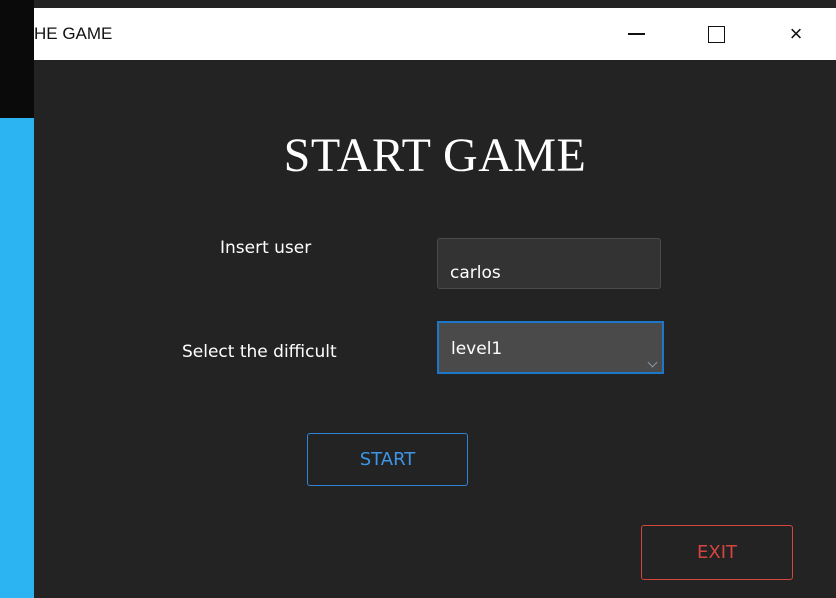 The height and width of the screenshot is (598, 836). What do you see at coordinates (435, 34) in the screenshot?
I see `title-bar: HE GAME ×` at bounding box center [435, 34].